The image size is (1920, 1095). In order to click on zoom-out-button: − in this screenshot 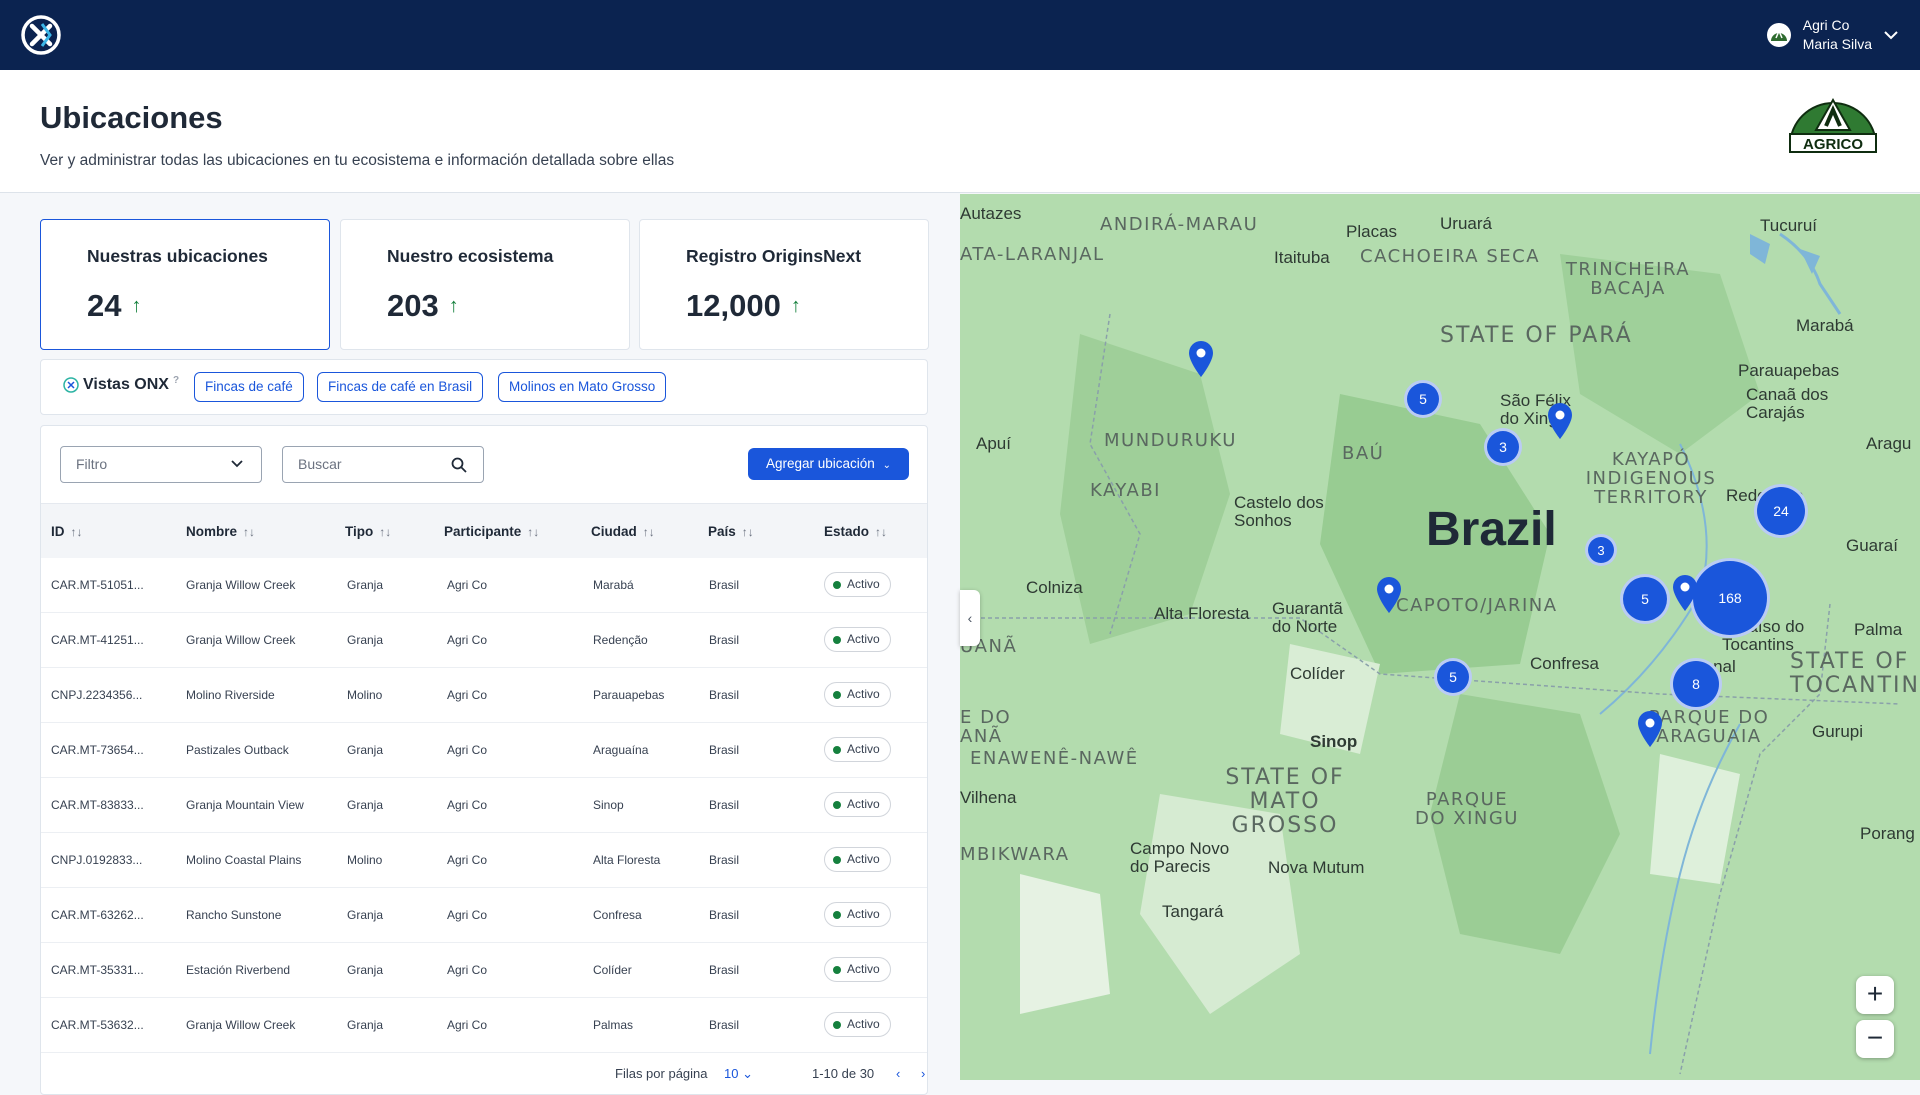, I will do `click(1875, 1039)`.